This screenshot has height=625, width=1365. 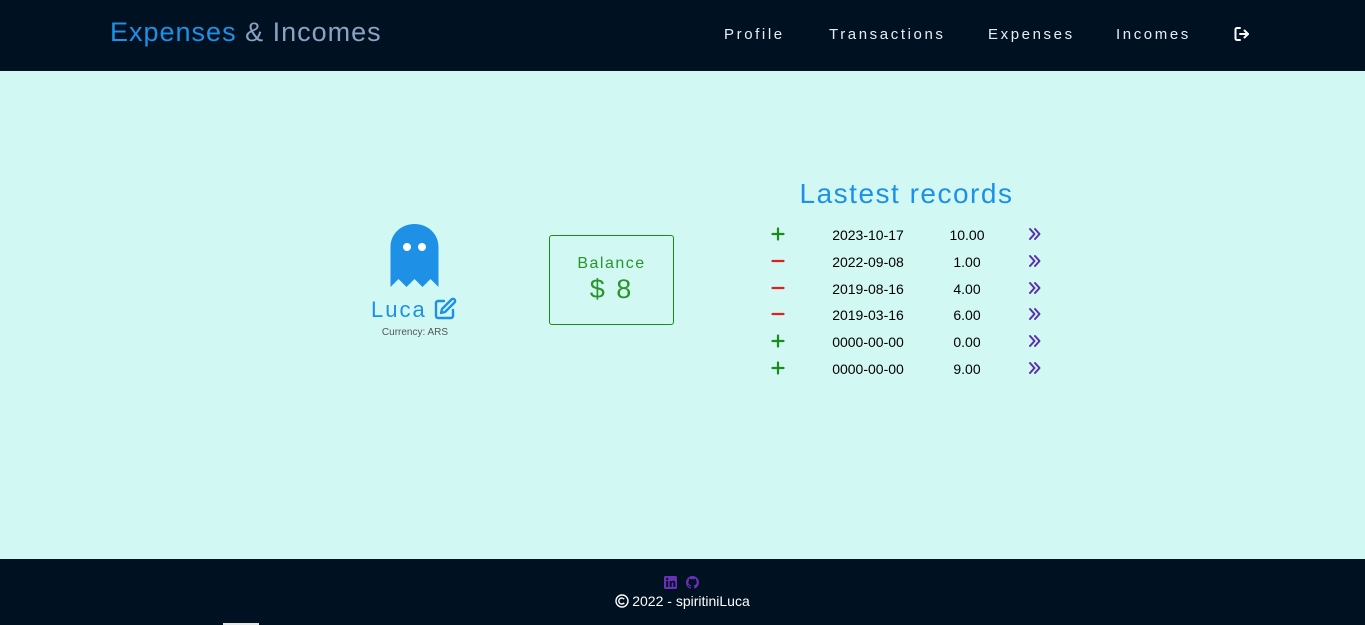 I want to click on record-amount: 6.00, so click(x=967, y=315).